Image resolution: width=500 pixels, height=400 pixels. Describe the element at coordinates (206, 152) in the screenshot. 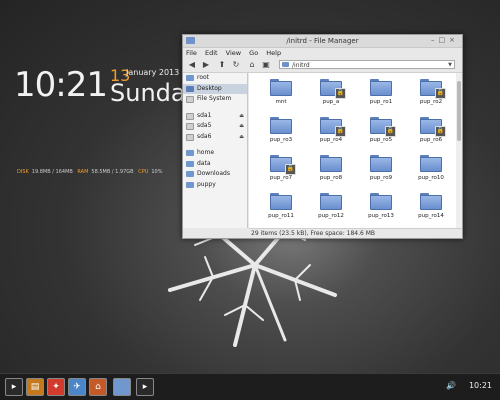

I see `sidebar-item-label: home` at that location.